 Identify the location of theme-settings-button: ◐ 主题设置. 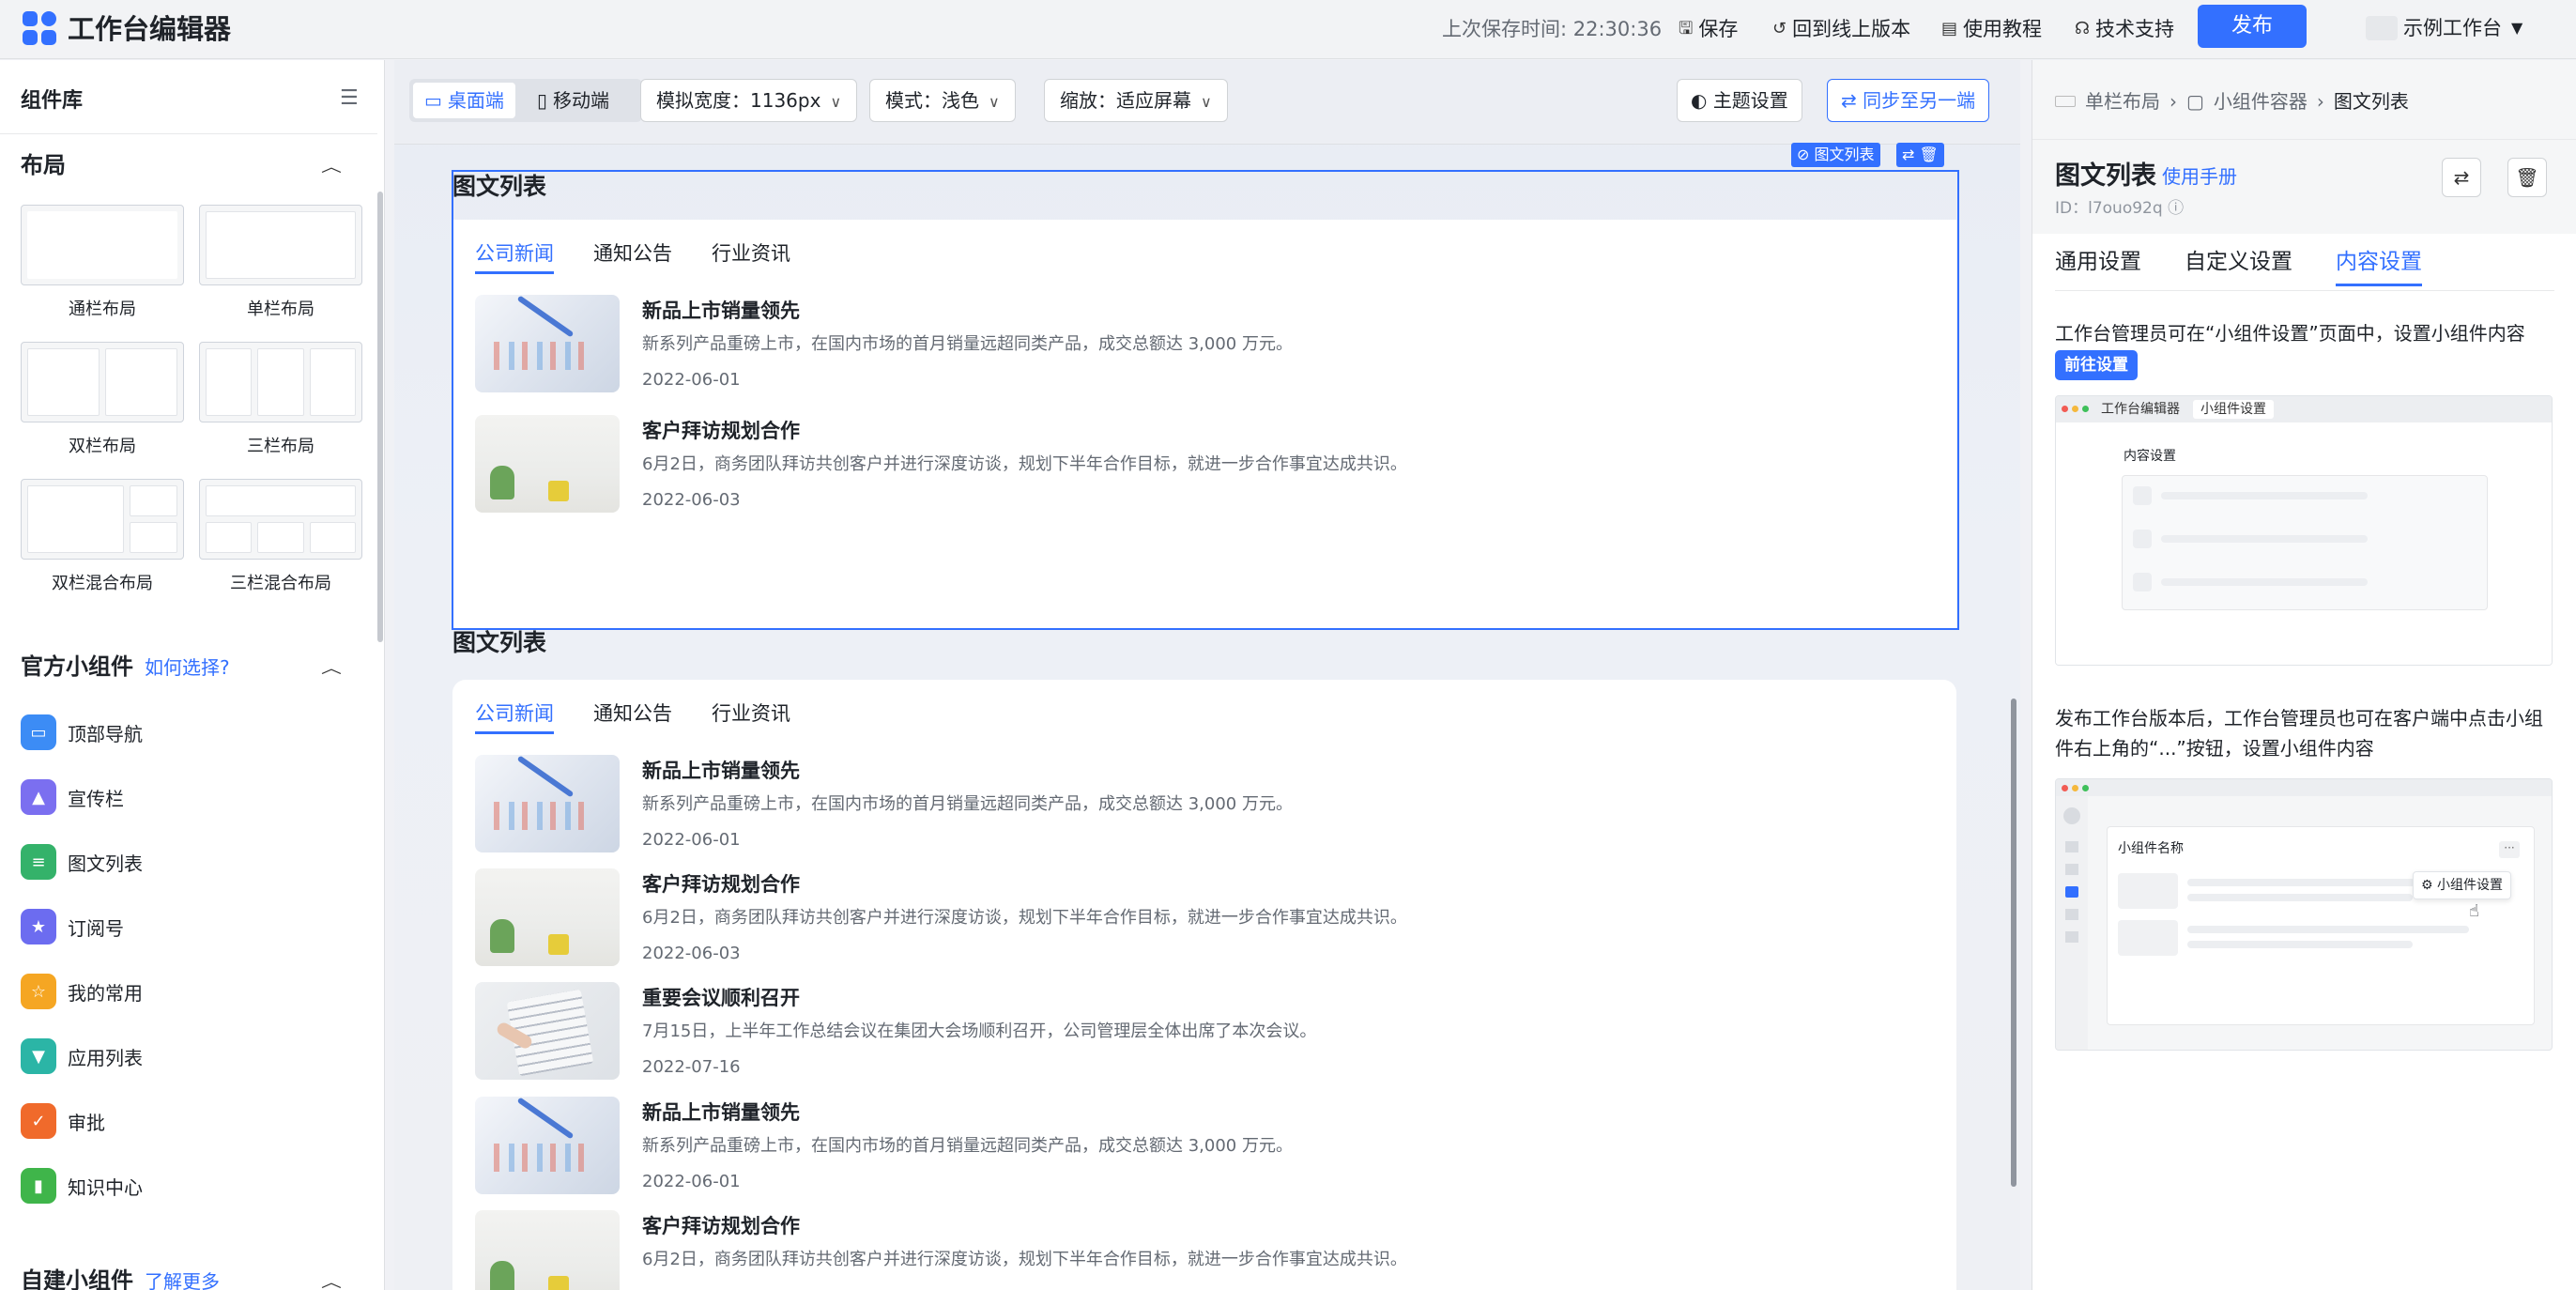
(1740, 100).